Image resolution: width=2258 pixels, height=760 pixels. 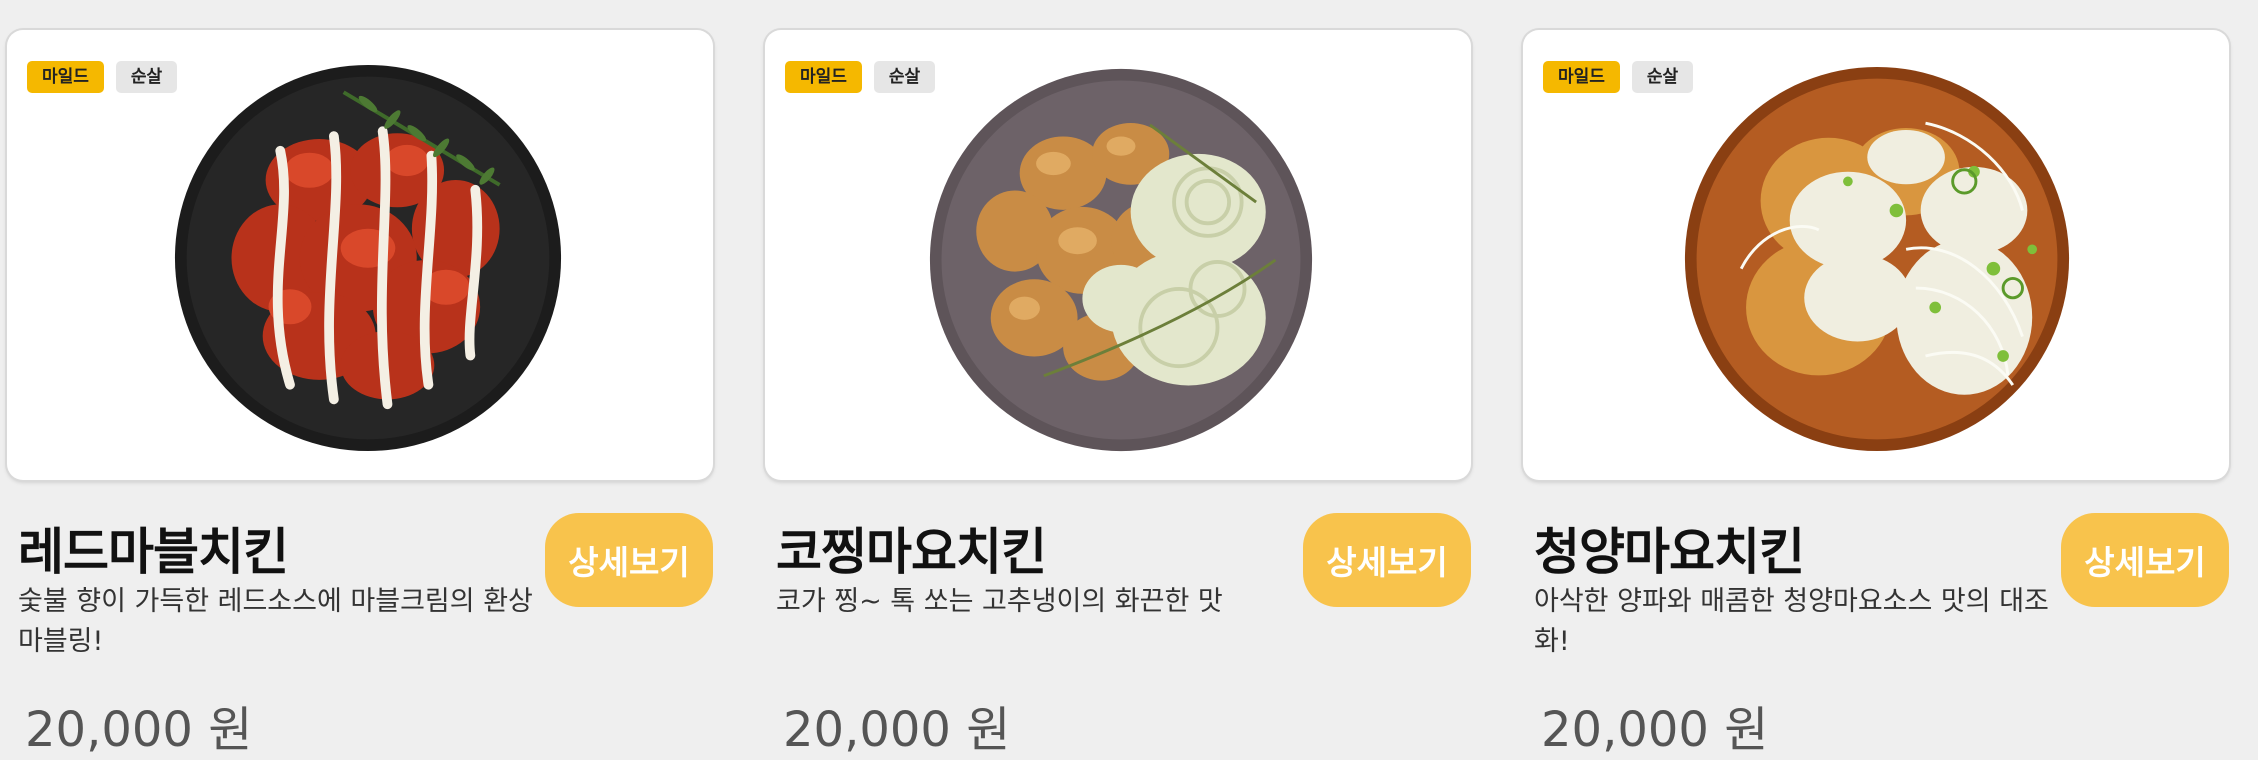 I want to click on menu-name: 청양마요치킨, so click(x=1669, y=552).